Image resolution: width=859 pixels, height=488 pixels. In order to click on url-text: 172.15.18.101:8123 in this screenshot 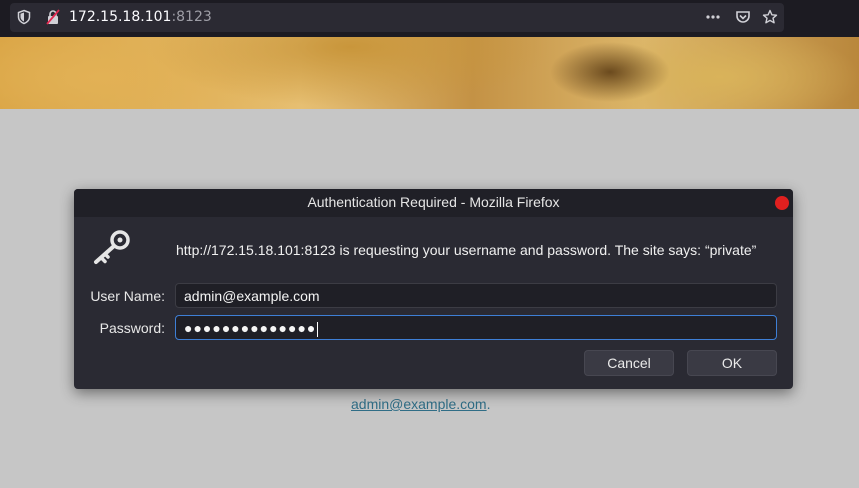, I will do `click(140, 17)`.